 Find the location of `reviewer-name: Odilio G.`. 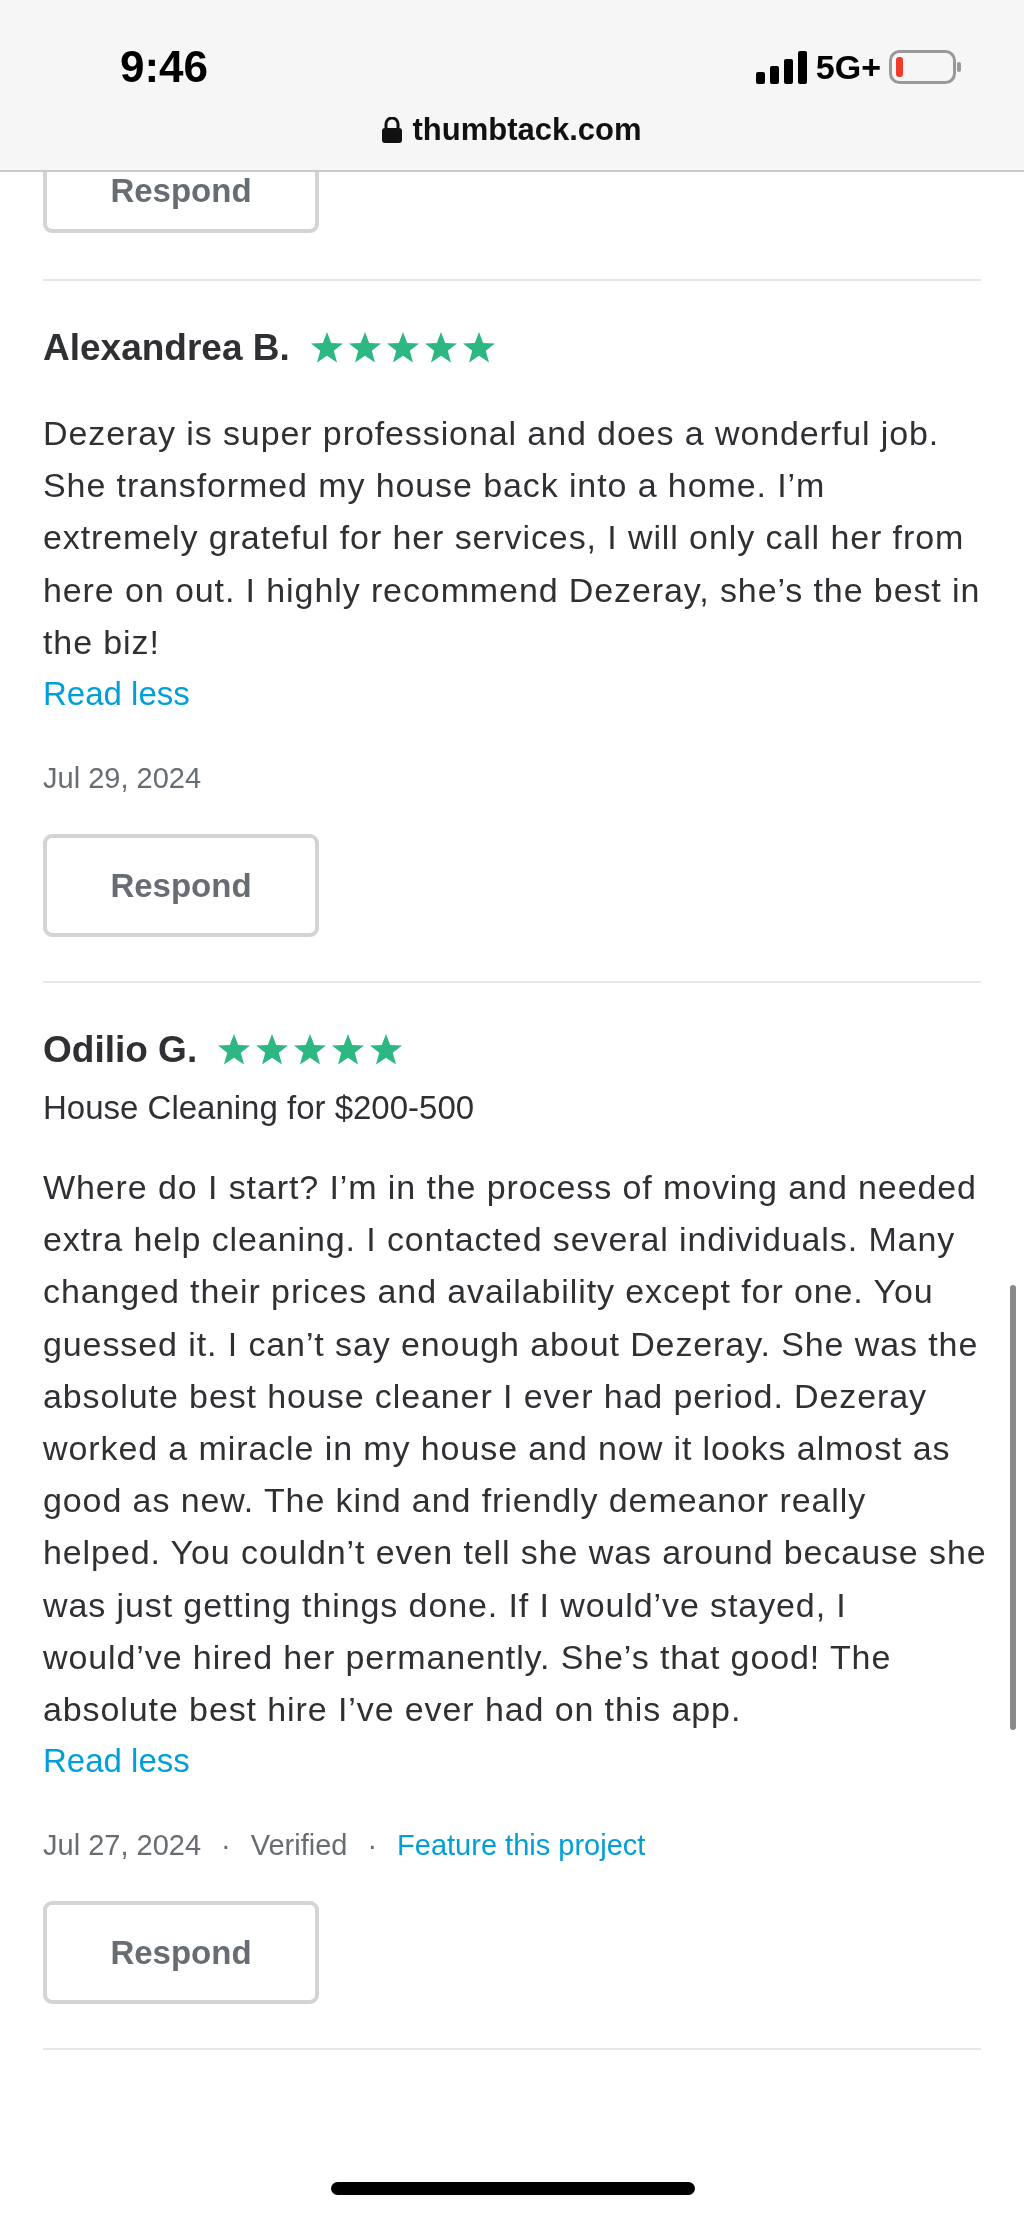

reviewer-name: Odilio G. is located at coordinates (120, 1050).